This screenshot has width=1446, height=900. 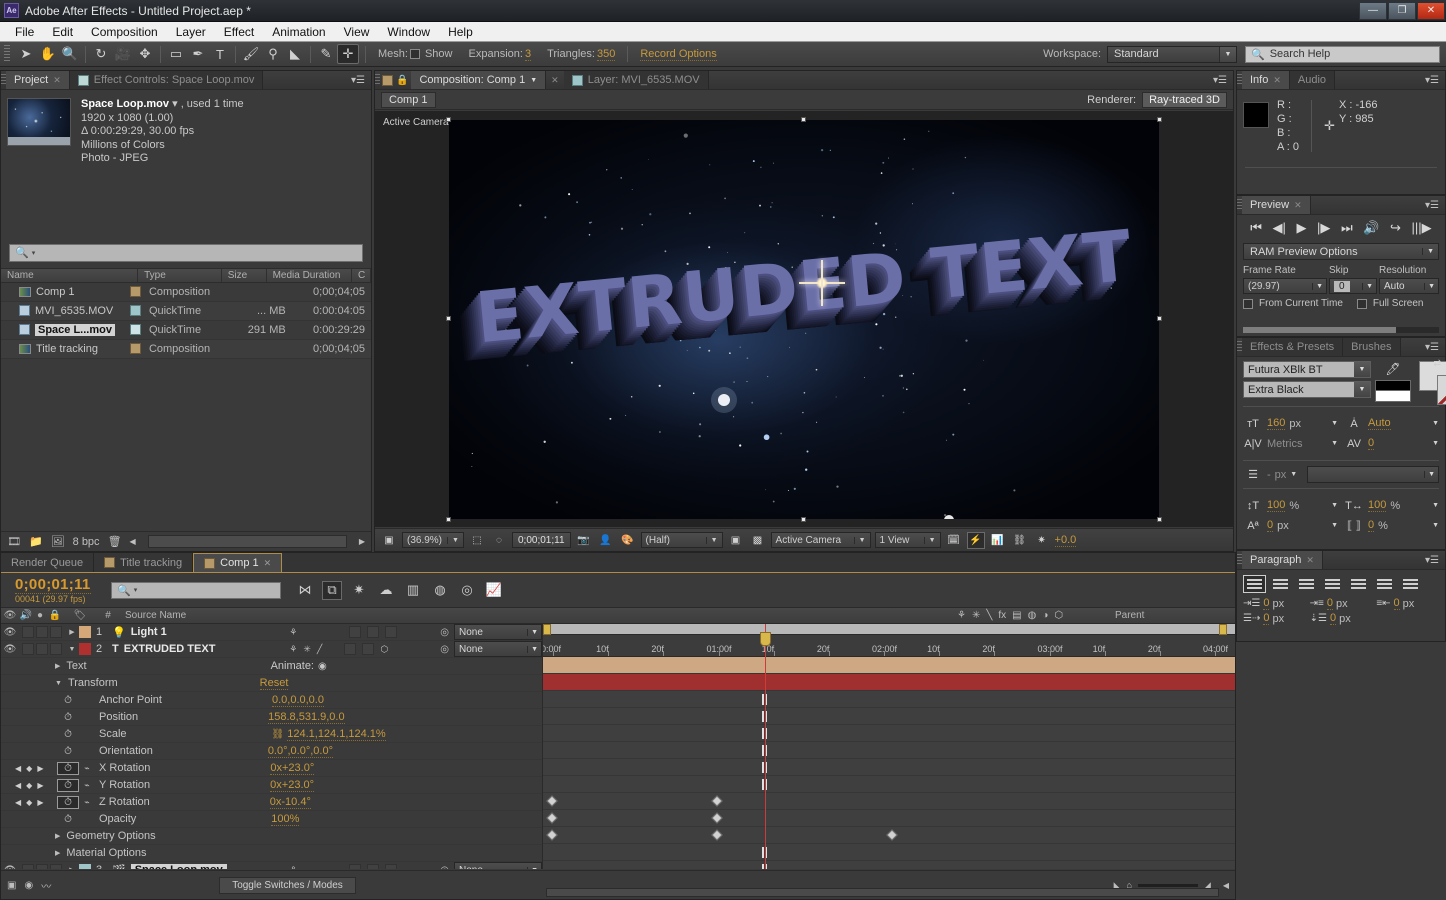 What do you see at coordinates (293, 867) in the screenshot?
I see `shy-switch-icon: ⚘` at bounding box center [293, 867].